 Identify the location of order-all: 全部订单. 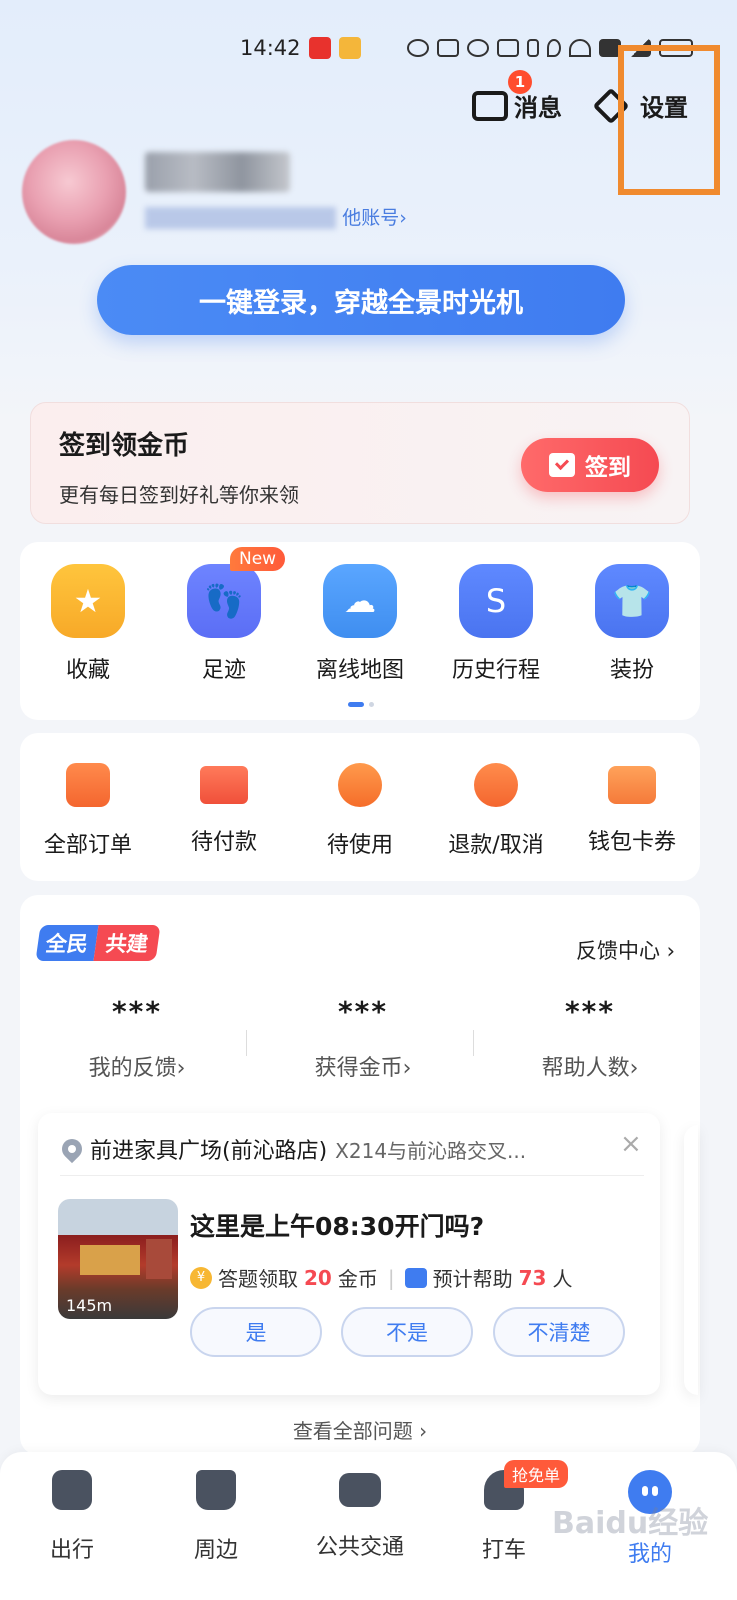
(88, 811).